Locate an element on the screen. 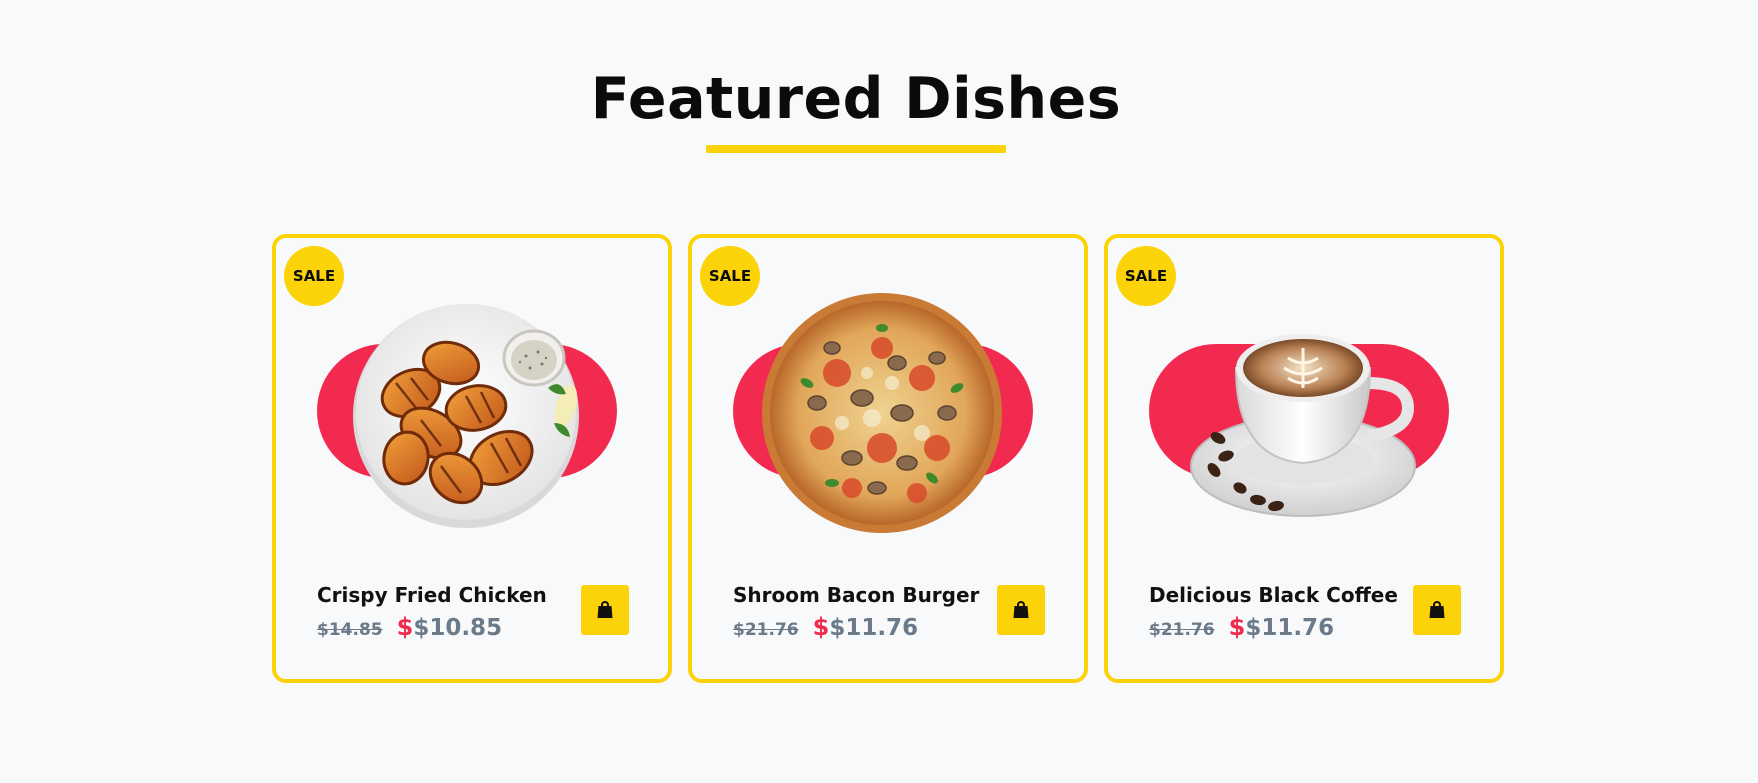 This screenshot has width=1758, height=783. title-underline is located at coordinates (856, 149).